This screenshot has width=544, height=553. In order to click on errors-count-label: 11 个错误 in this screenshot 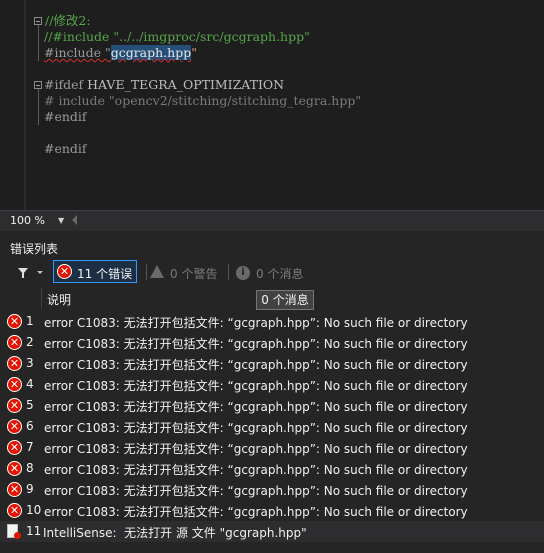, I will do `click(105, 274)`.